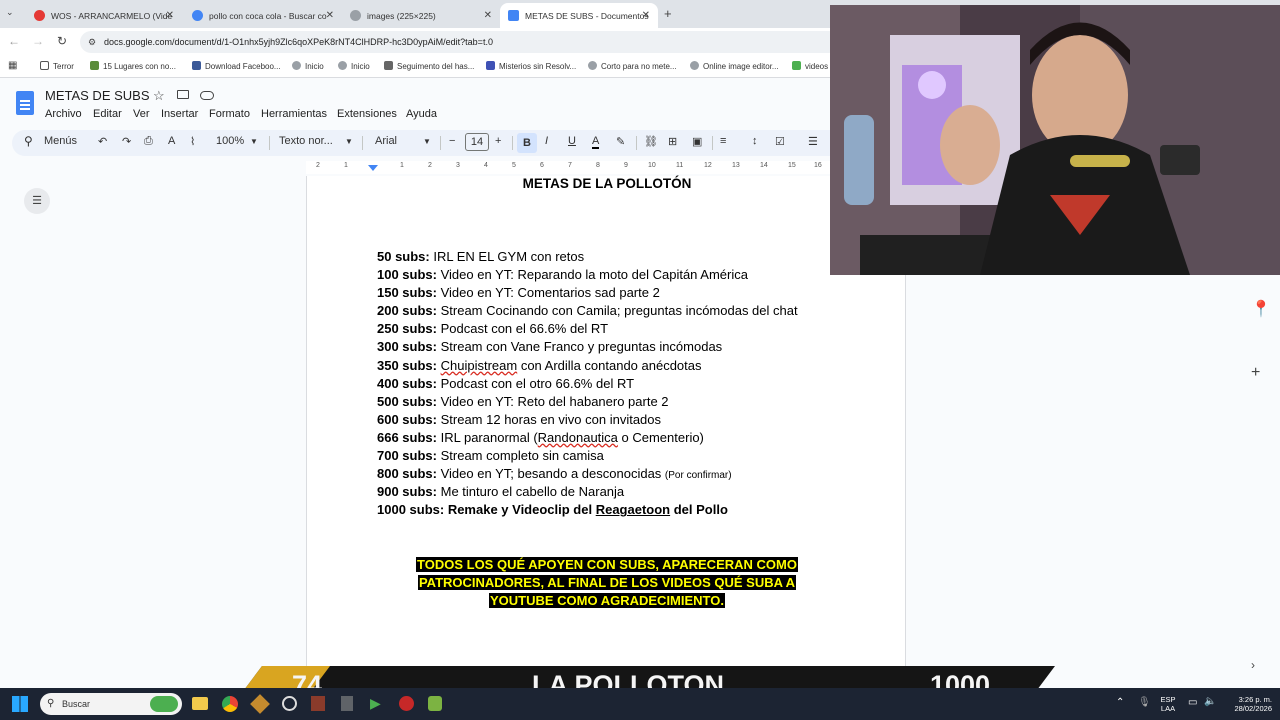 The width and height of the screenshot is (1280, 720). Describe the element at coordinates (148, 141) in the screenshot. I see `print-icon: ⎙` at that location.